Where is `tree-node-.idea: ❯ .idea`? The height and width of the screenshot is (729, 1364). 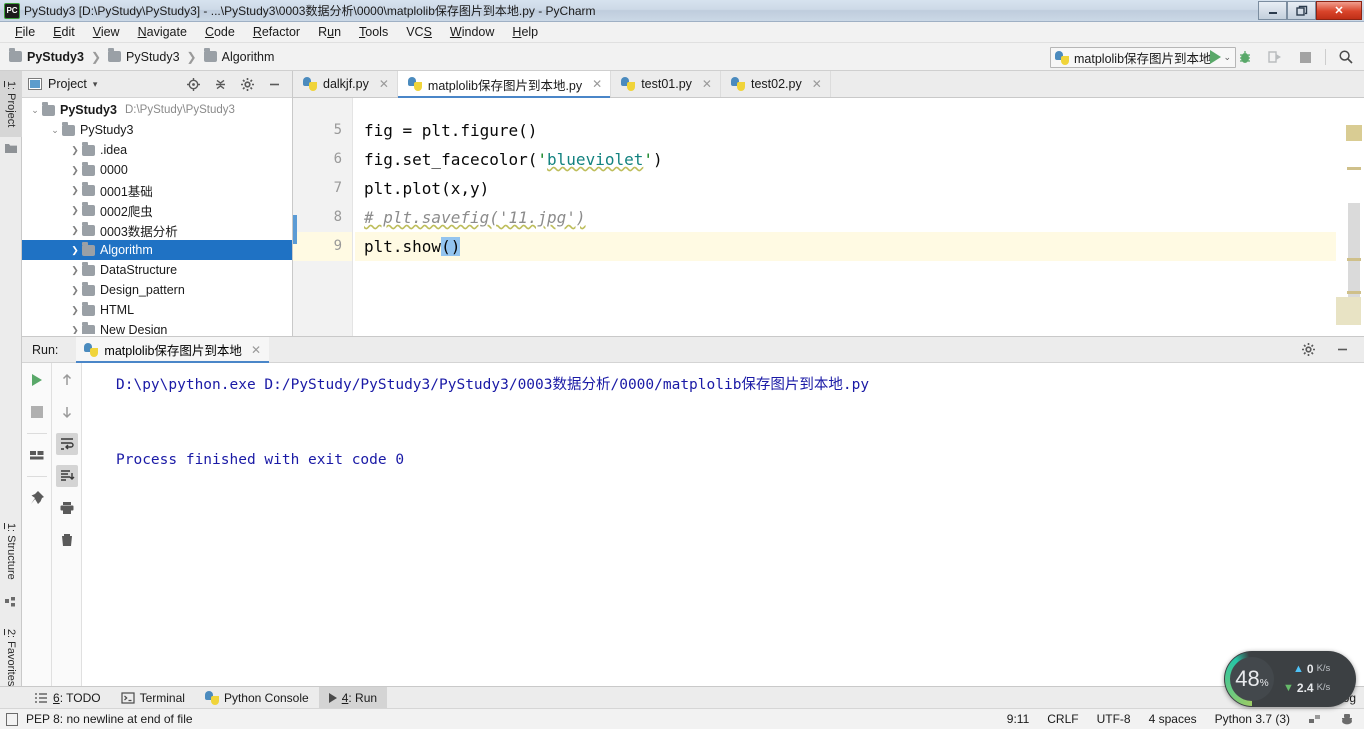 tree-node-.idea: ❯ .idea is located at coordinates (157, 150).